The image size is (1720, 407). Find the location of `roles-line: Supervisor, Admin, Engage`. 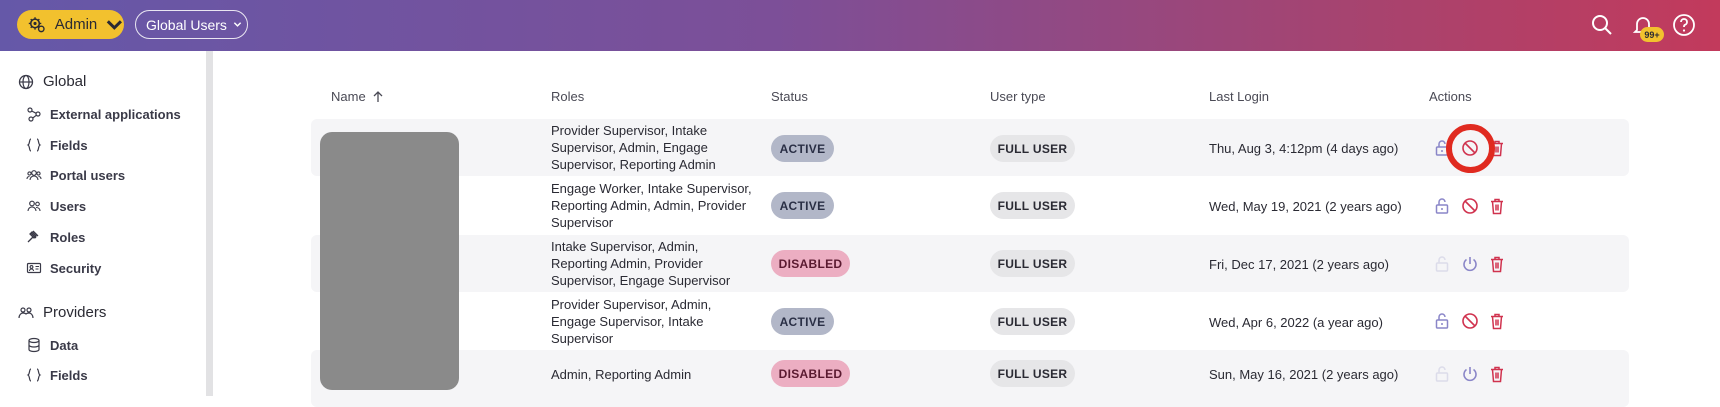

roles-line: Supervisor, Admin, Engage is located at coordinates (629, 147).